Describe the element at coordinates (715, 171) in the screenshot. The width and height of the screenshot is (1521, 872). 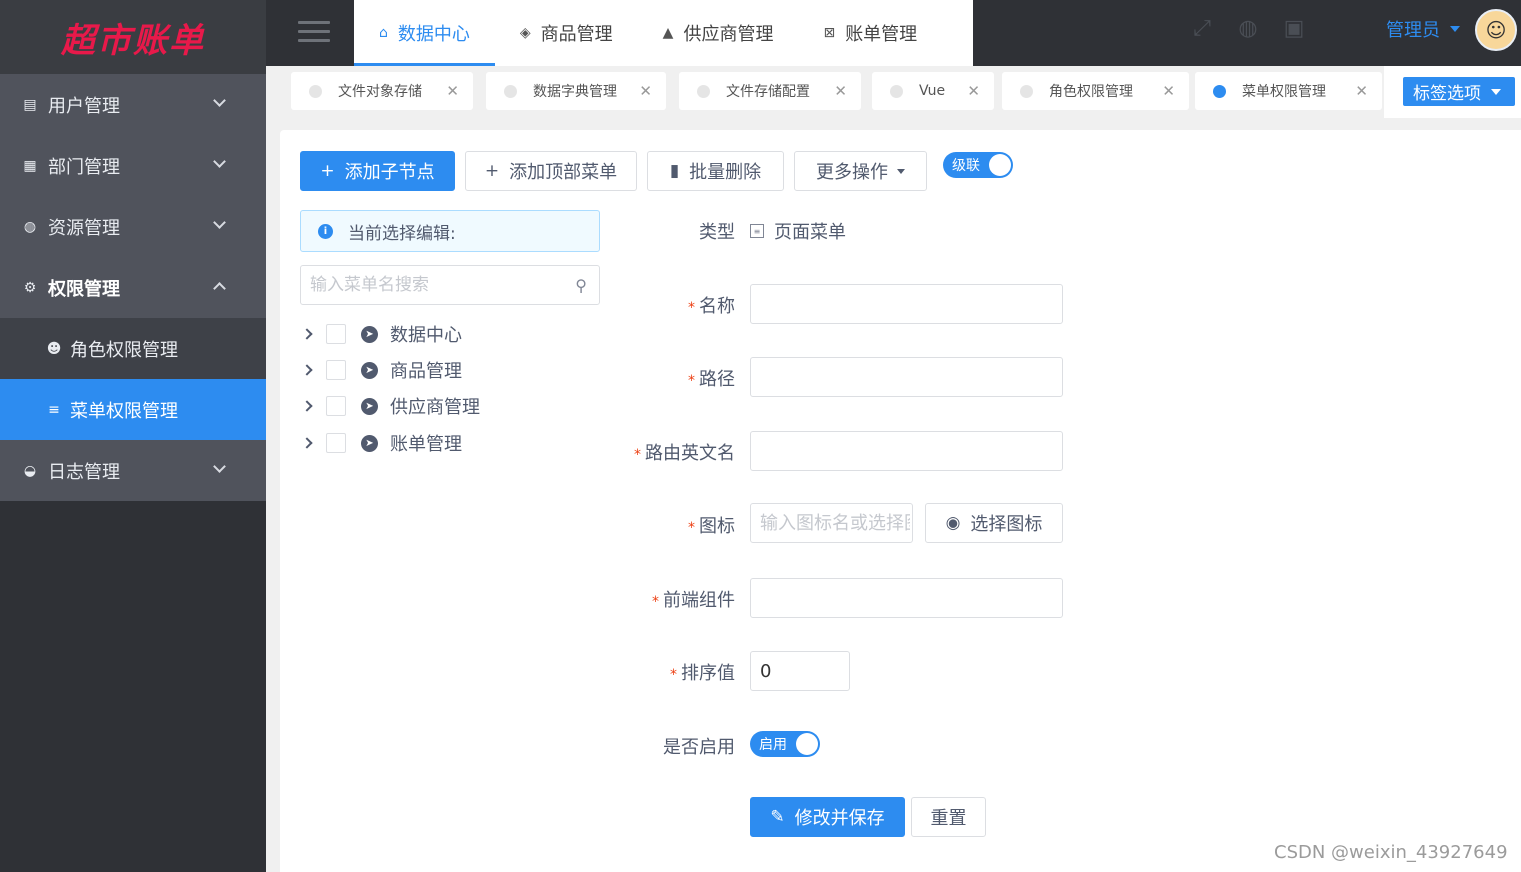
I see `batch-delete-button: ▮ 批量删除` at that location.